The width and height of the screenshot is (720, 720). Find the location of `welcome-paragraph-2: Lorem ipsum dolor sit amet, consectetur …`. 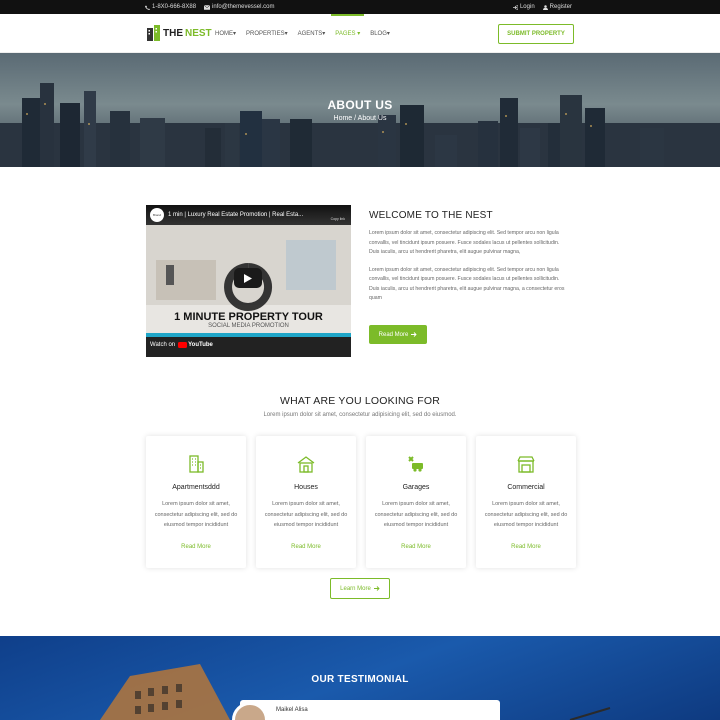

welcome-paragraph-2: Lorem ipsum dolor sit amet, consectetur … is located at coordinates (467, 284).